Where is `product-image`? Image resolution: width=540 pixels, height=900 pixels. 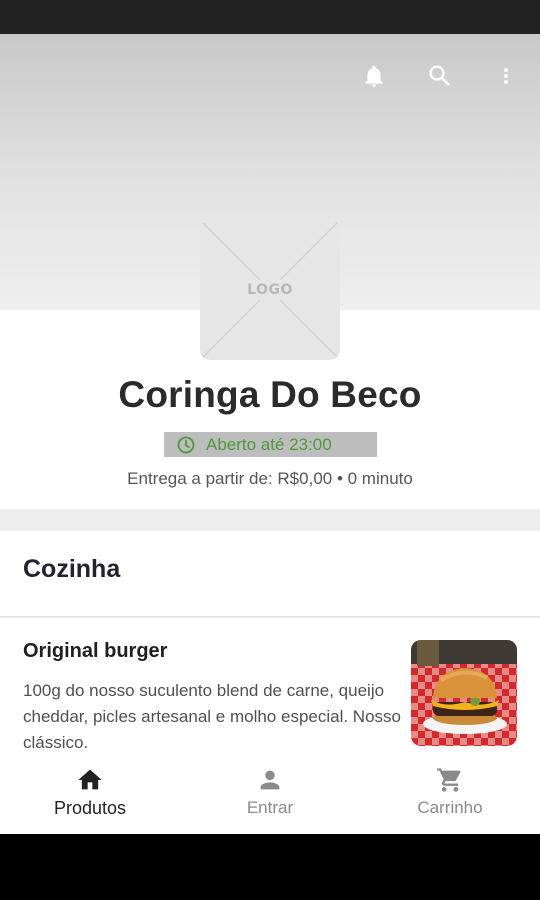
product-image is located at coordinates (464, 693).